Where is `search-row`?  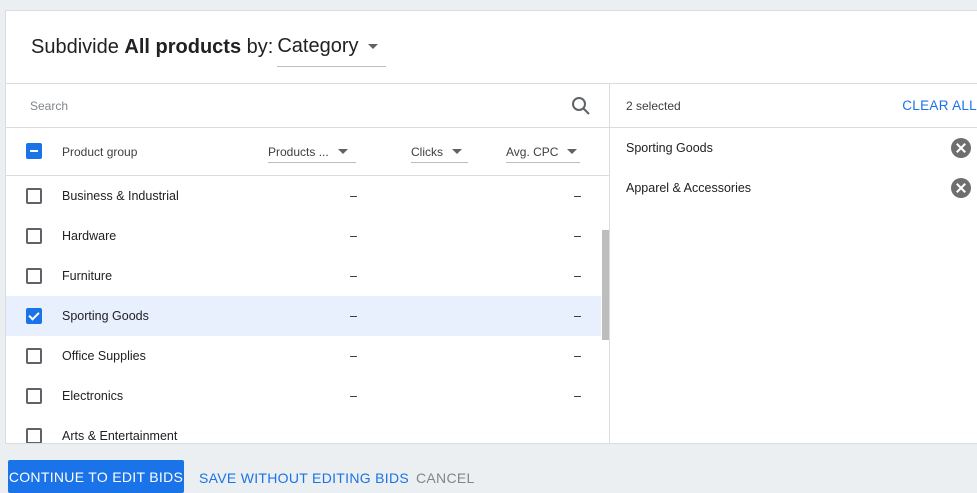
search-row is located at coordinates (307, 106).